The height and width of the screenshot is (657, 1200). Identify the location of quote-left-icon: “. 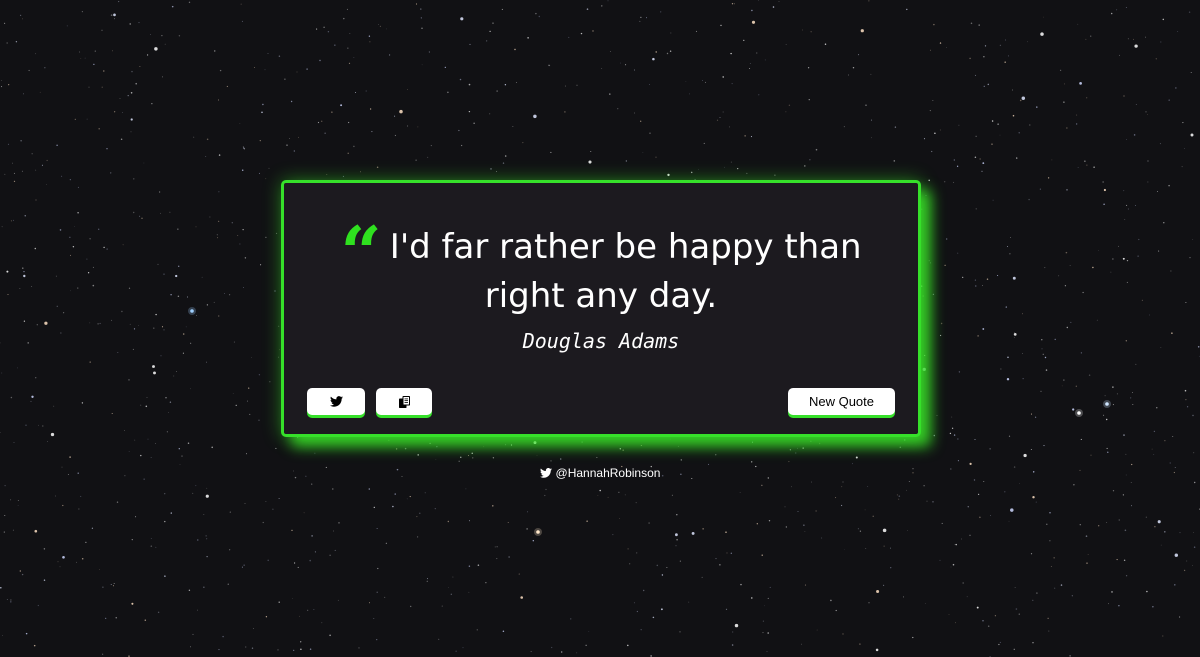
(361, 252).